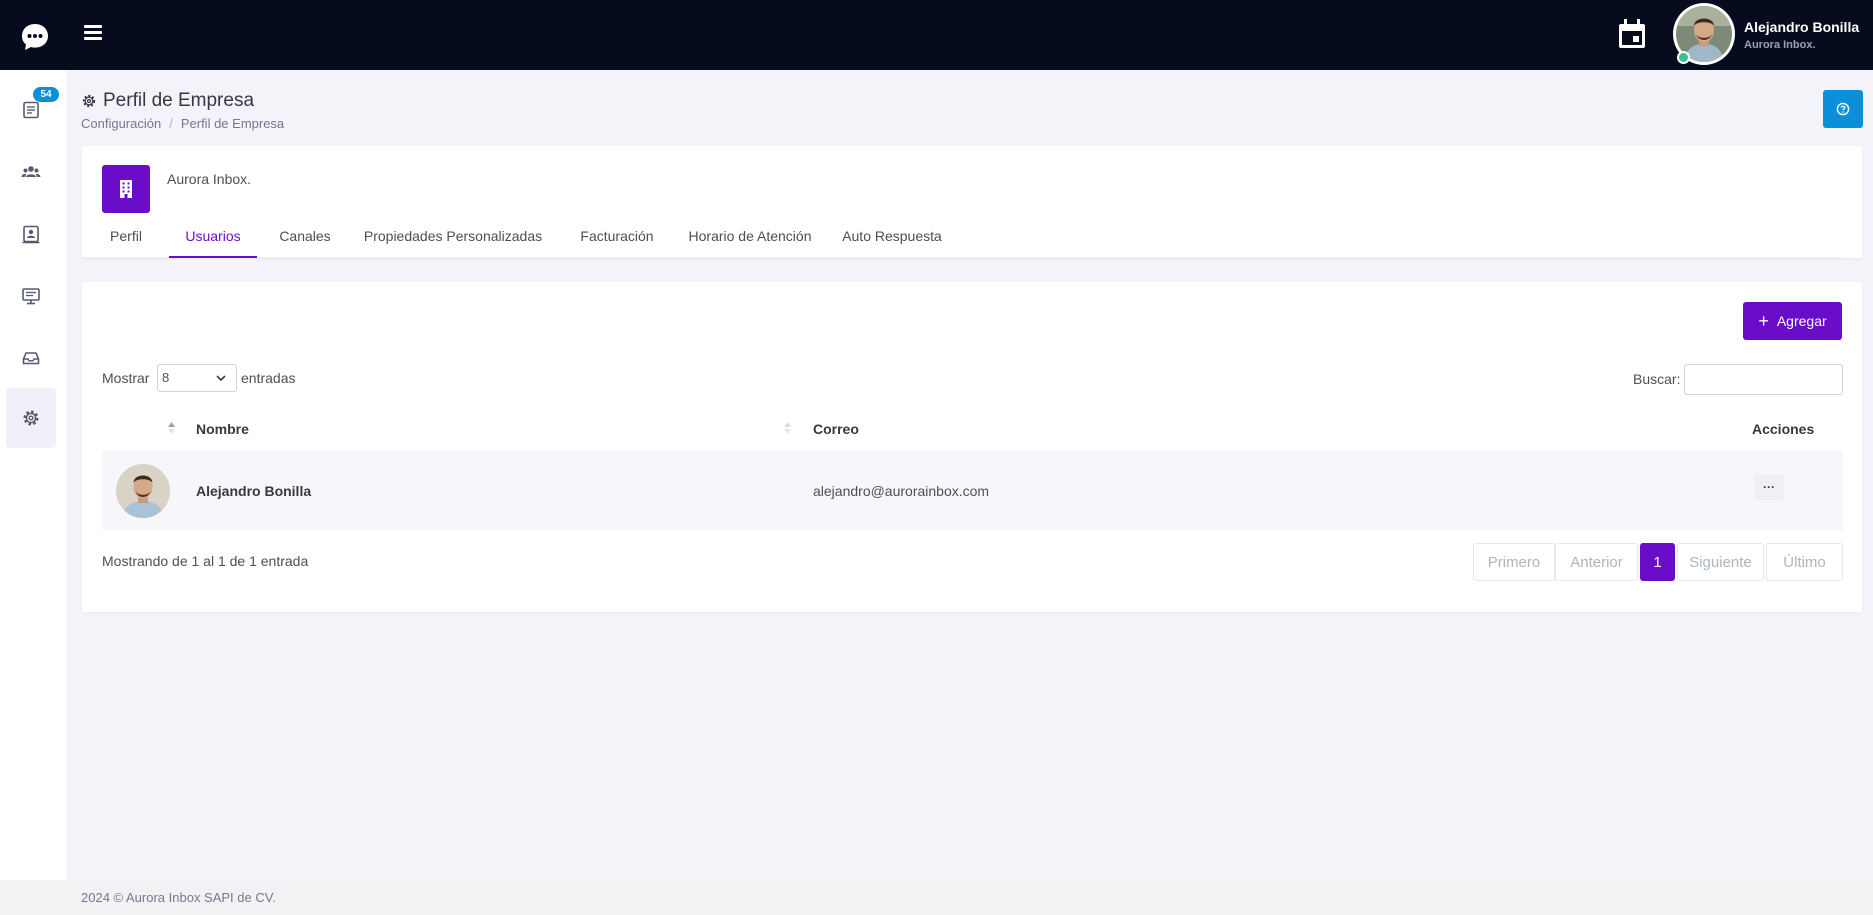  I want to click on sidebar-item-monitor, so click(31, 296).